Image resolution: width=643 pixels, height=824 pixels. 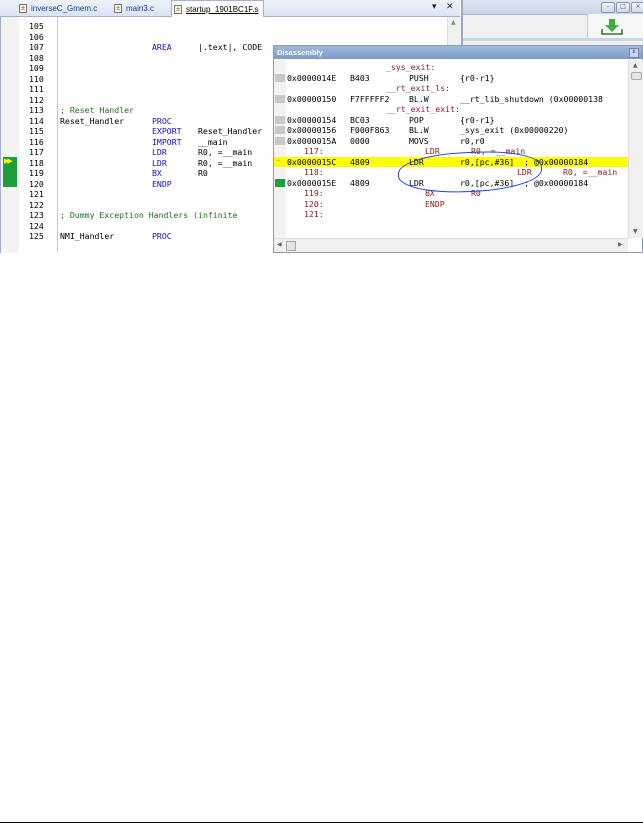 I want to click on code-label: Reset_Handler, so click(x=92, y=120).